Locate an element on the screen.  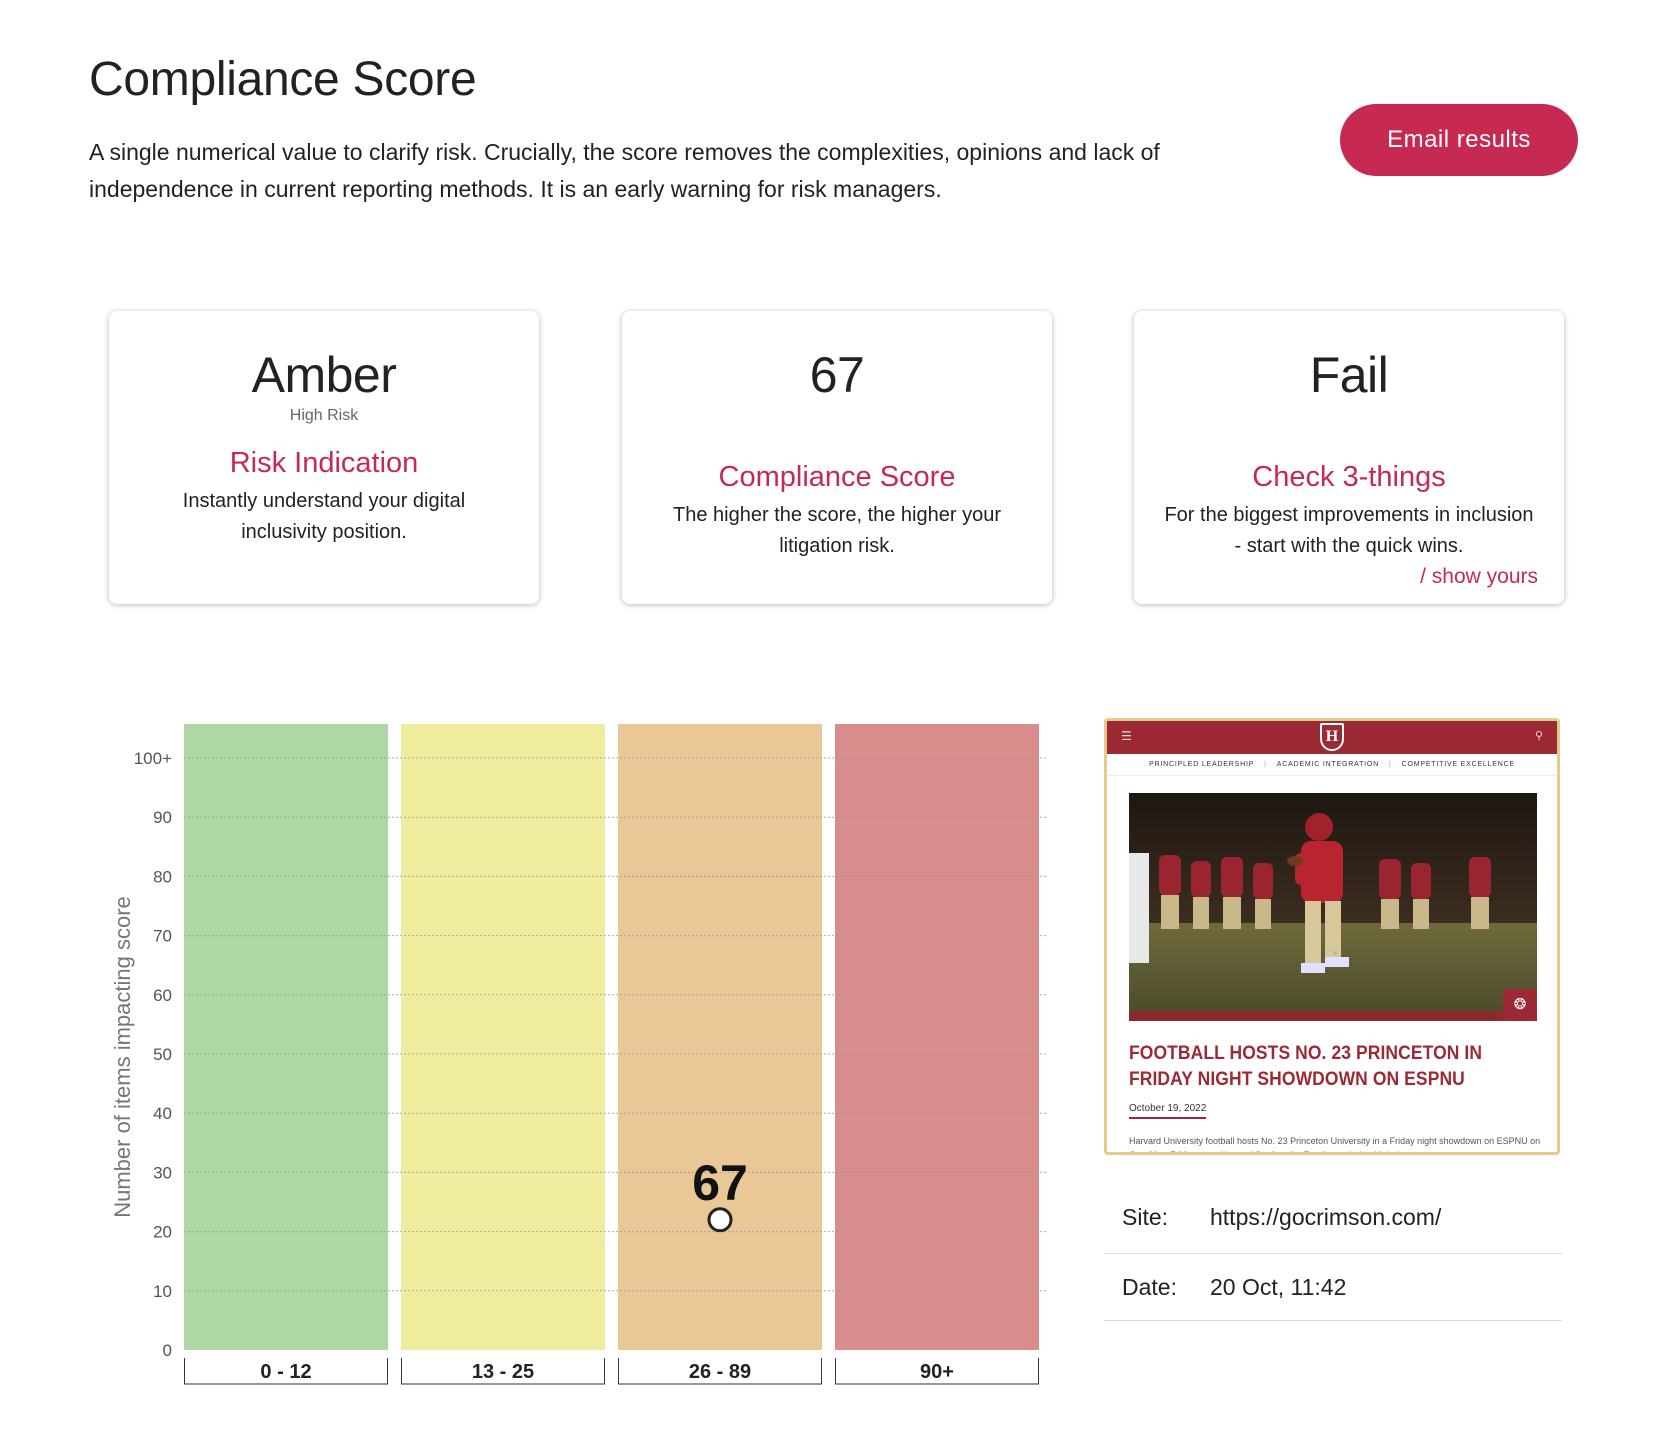
y-tick-label: 0 is located at coordinates (167, 1350).